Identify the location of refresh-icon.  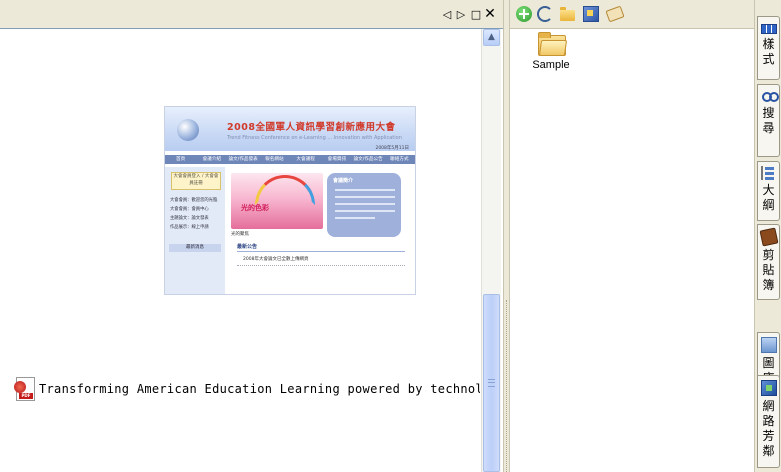
(545, 14).